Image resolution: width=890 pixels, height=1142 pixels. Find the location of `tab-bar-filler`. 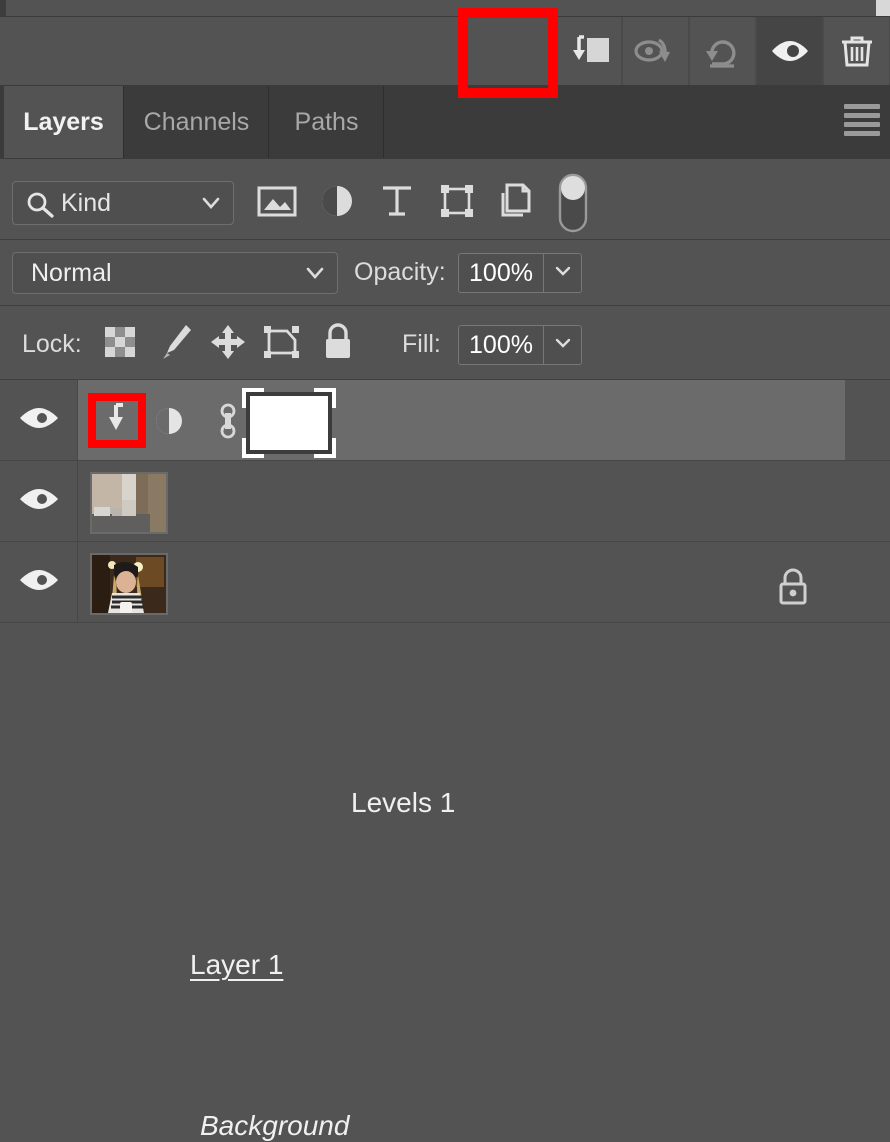

tab-bar-filler is located at coordinates (637, 122).